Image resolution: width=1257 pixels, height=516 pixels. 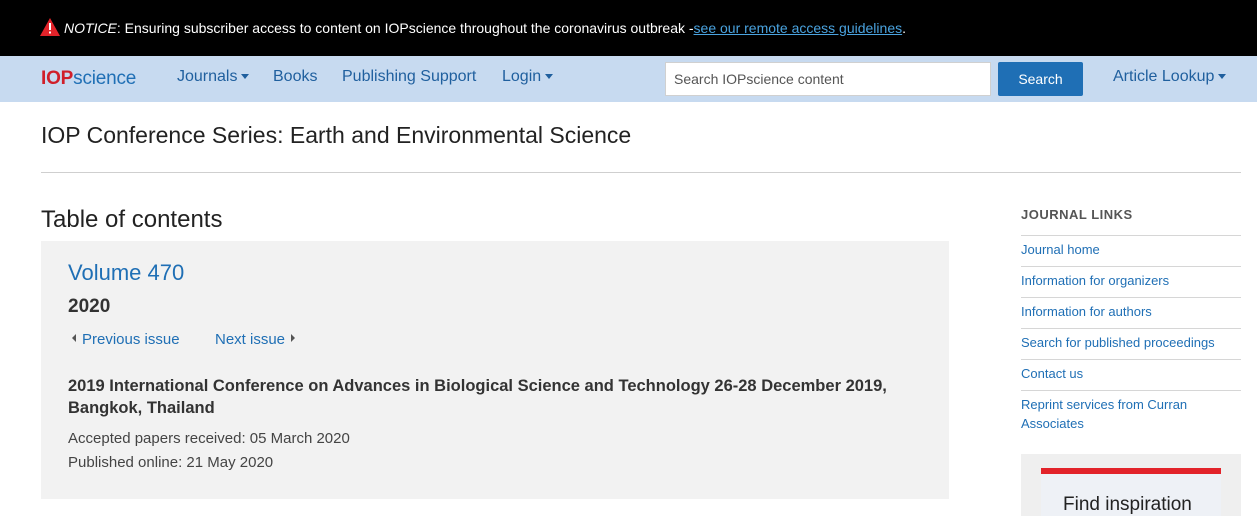 What do you see at coordinates (409, 77) in the screenshot?
I see `publishing-support-link: Publishing Support` at bounding box center [409, 77].